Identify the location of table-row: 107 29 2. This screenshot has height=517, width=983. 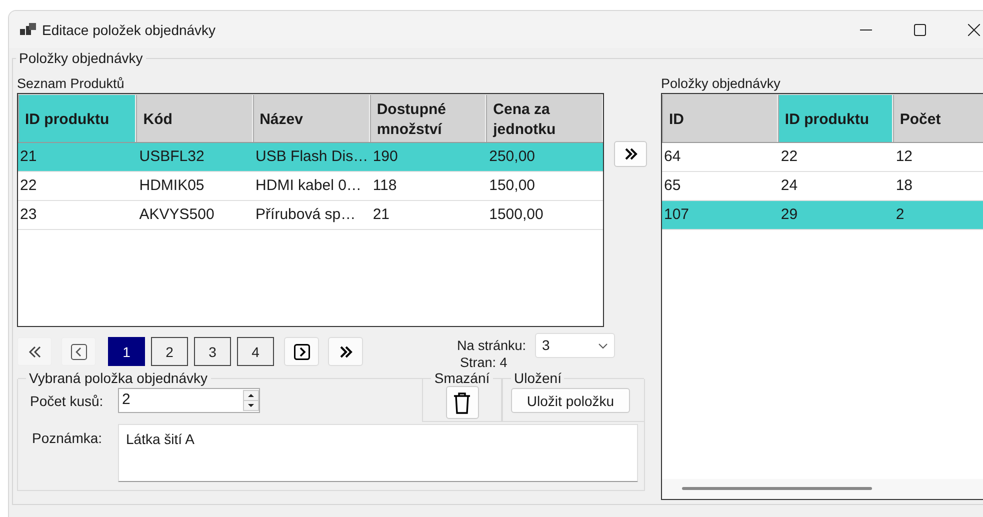
(822, 215).